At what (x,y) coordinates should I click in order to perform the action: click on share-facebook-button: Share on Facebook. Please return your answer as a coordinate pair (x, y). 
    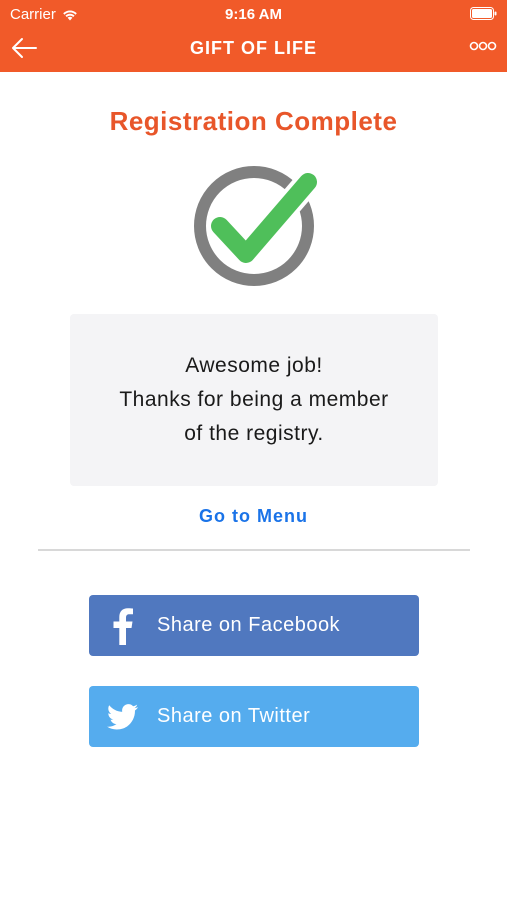
    Looking at the image, I should click on (254, 625).